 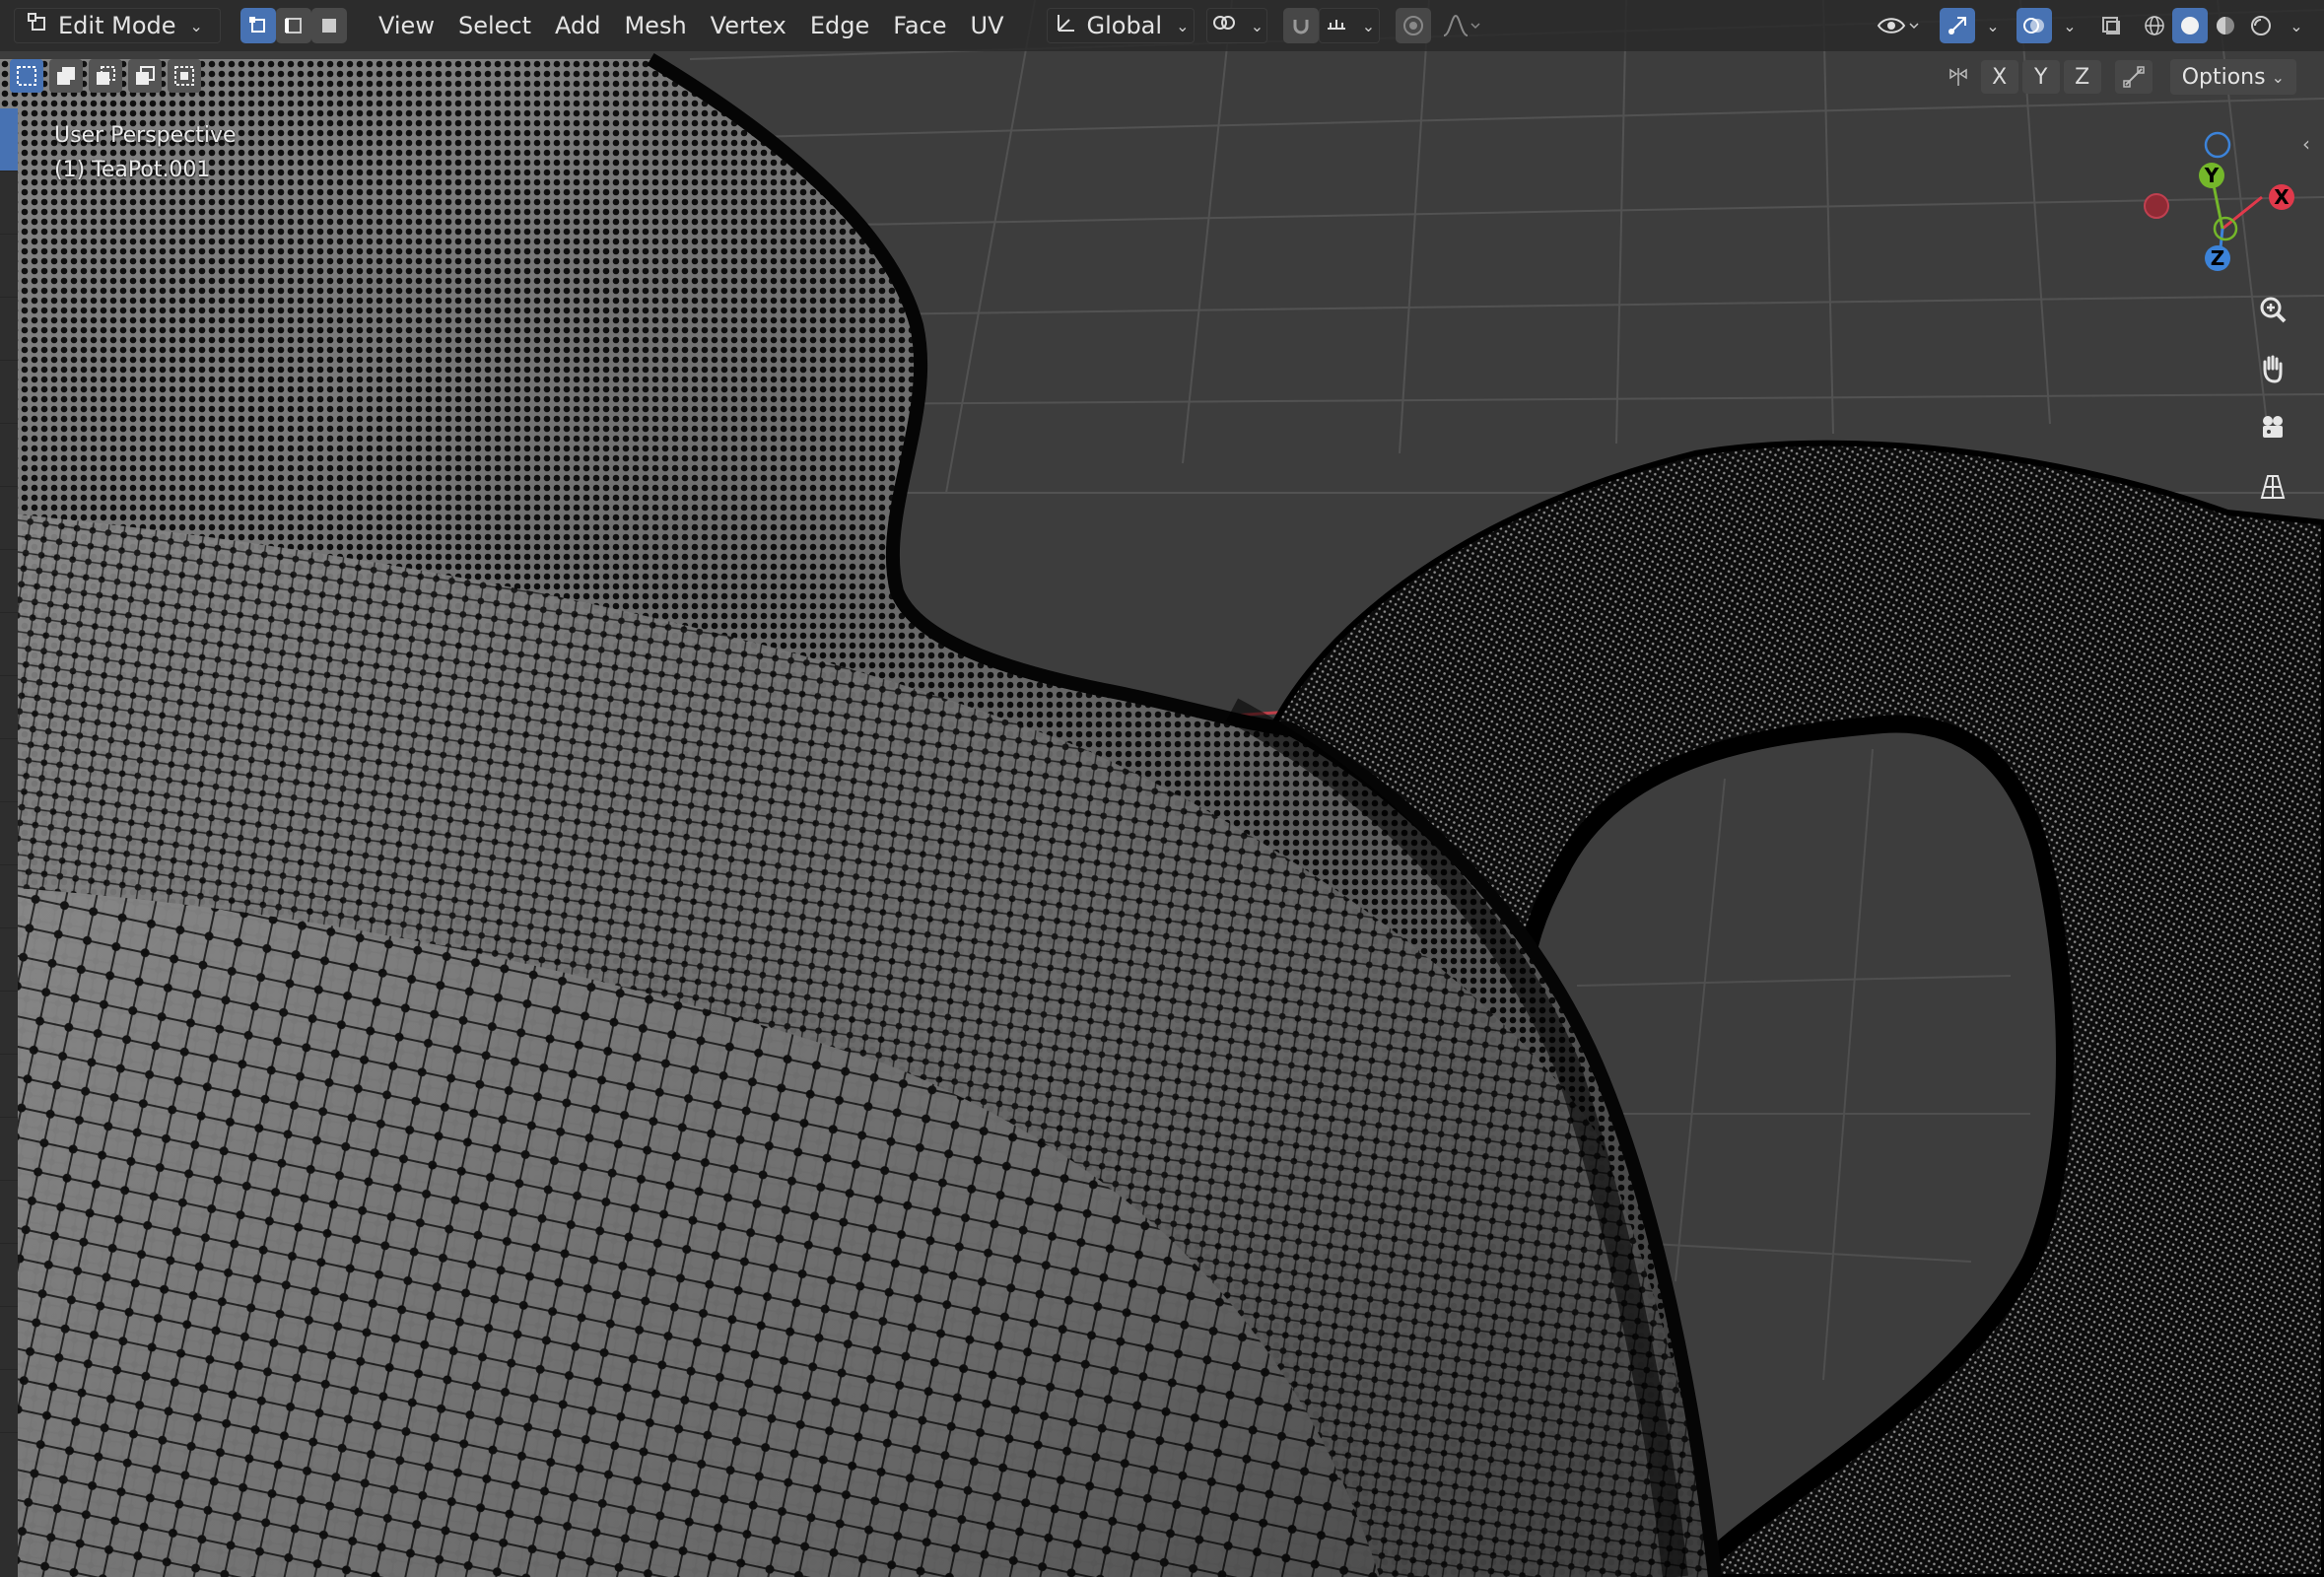 What do you see at coordinates (2273, 427) in the screenshot?
I see `camera-icon` at bounding box center [2273, 427].